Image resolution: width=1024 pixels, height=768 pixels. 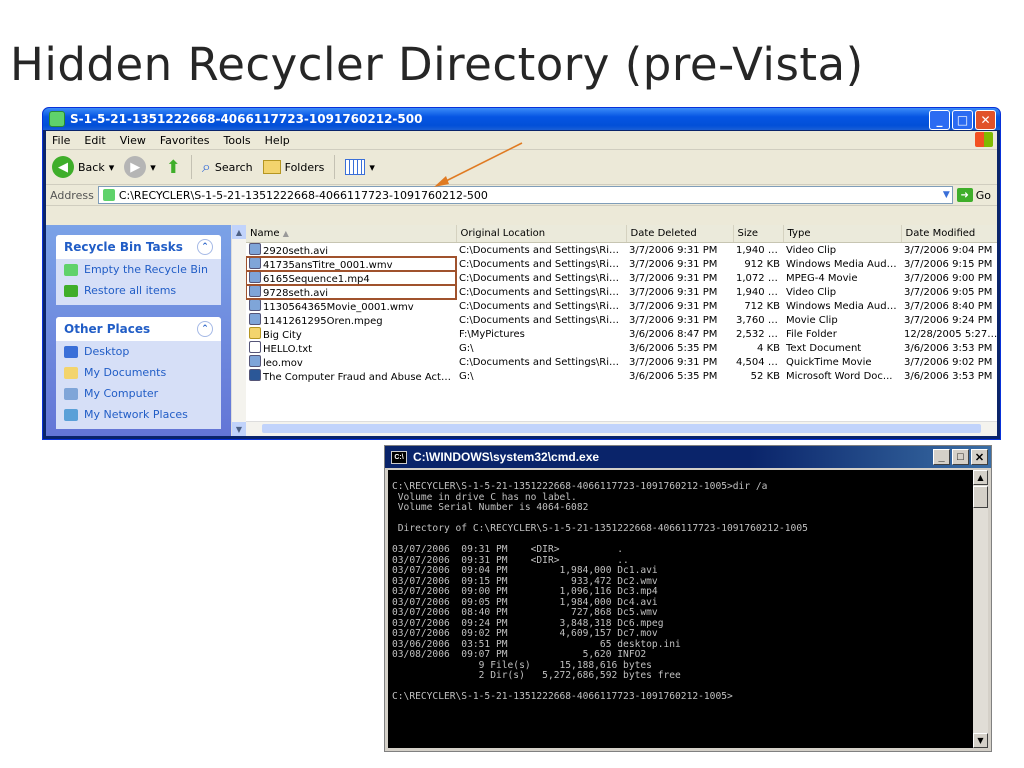 I want to click on my-documents-link: My Documents, so click(x=138, y=372).